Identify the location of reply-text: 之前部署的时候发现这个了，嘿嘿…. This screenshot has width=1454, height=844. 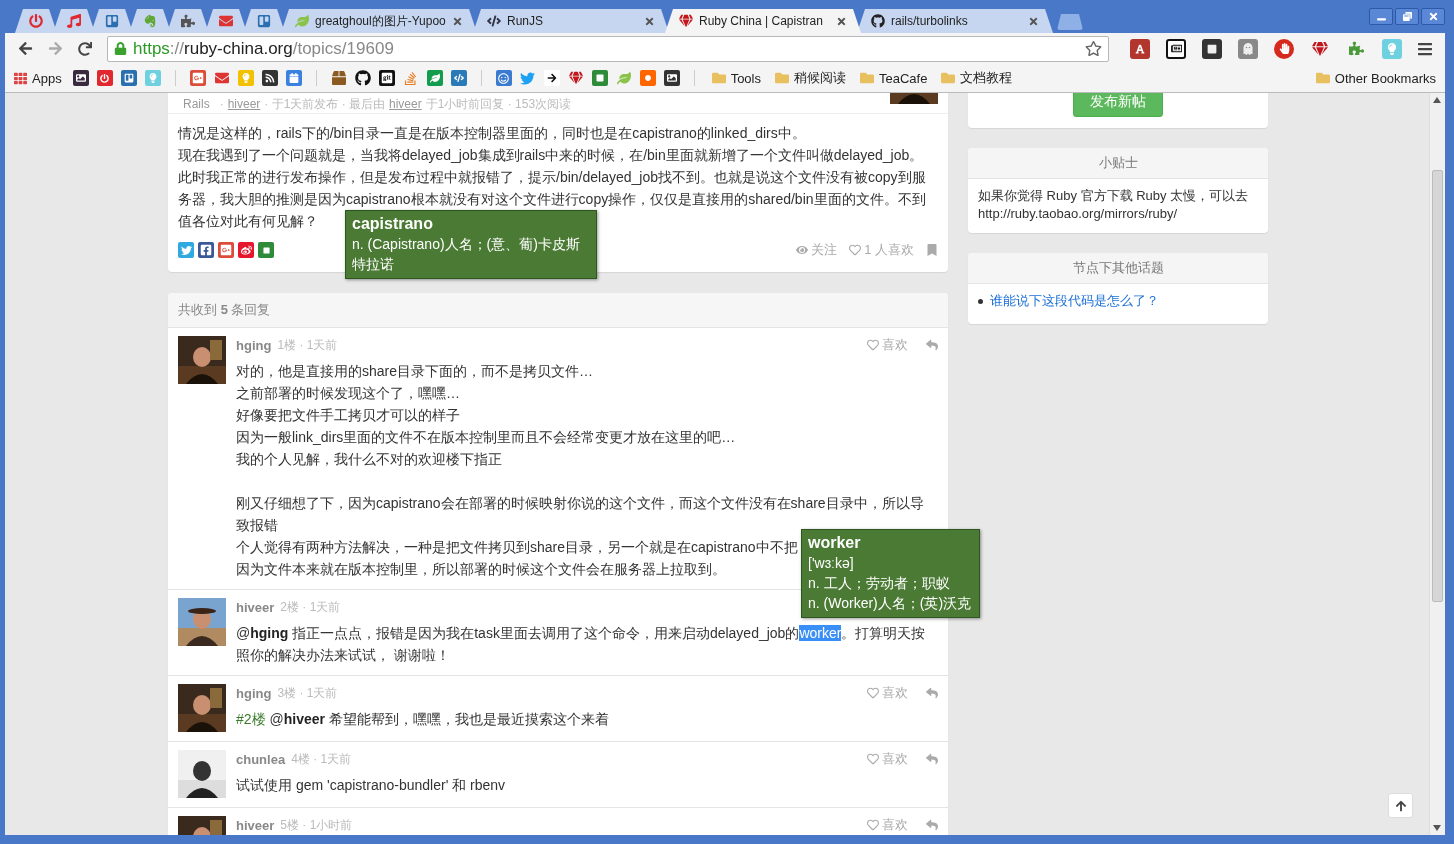
(348, 393).